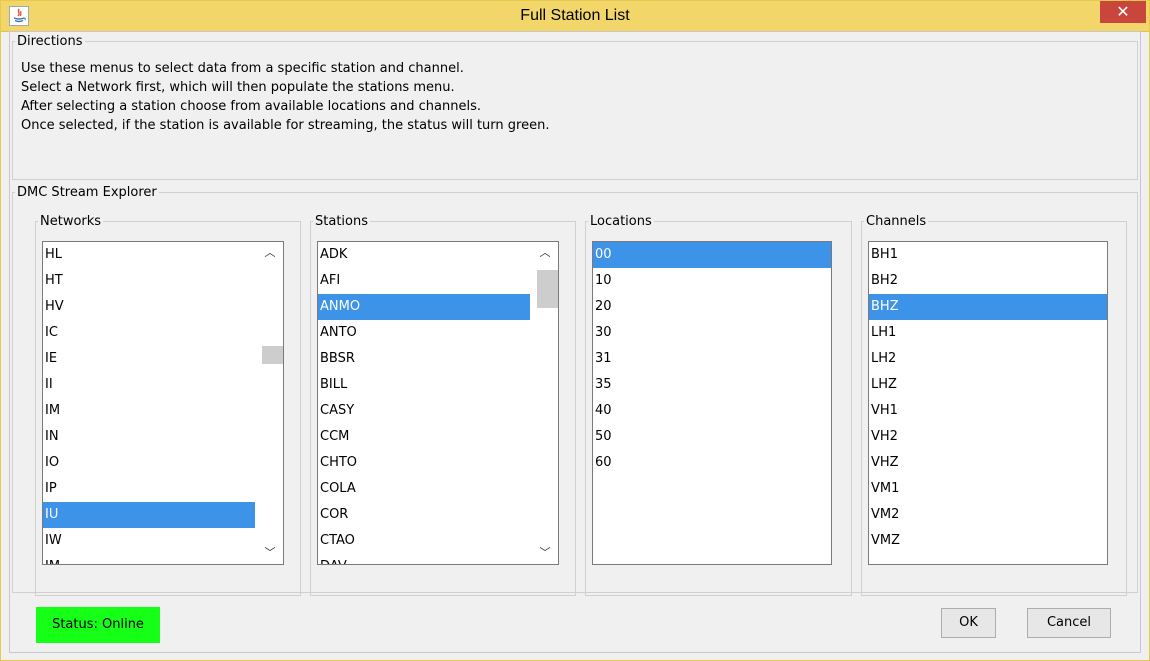 The height and width of the screenshot is (661, 1150). What do you see at coordinates (712, 463) in the screenshot?
I see `locations-list-item: 60` at bounding box center [712, 463].